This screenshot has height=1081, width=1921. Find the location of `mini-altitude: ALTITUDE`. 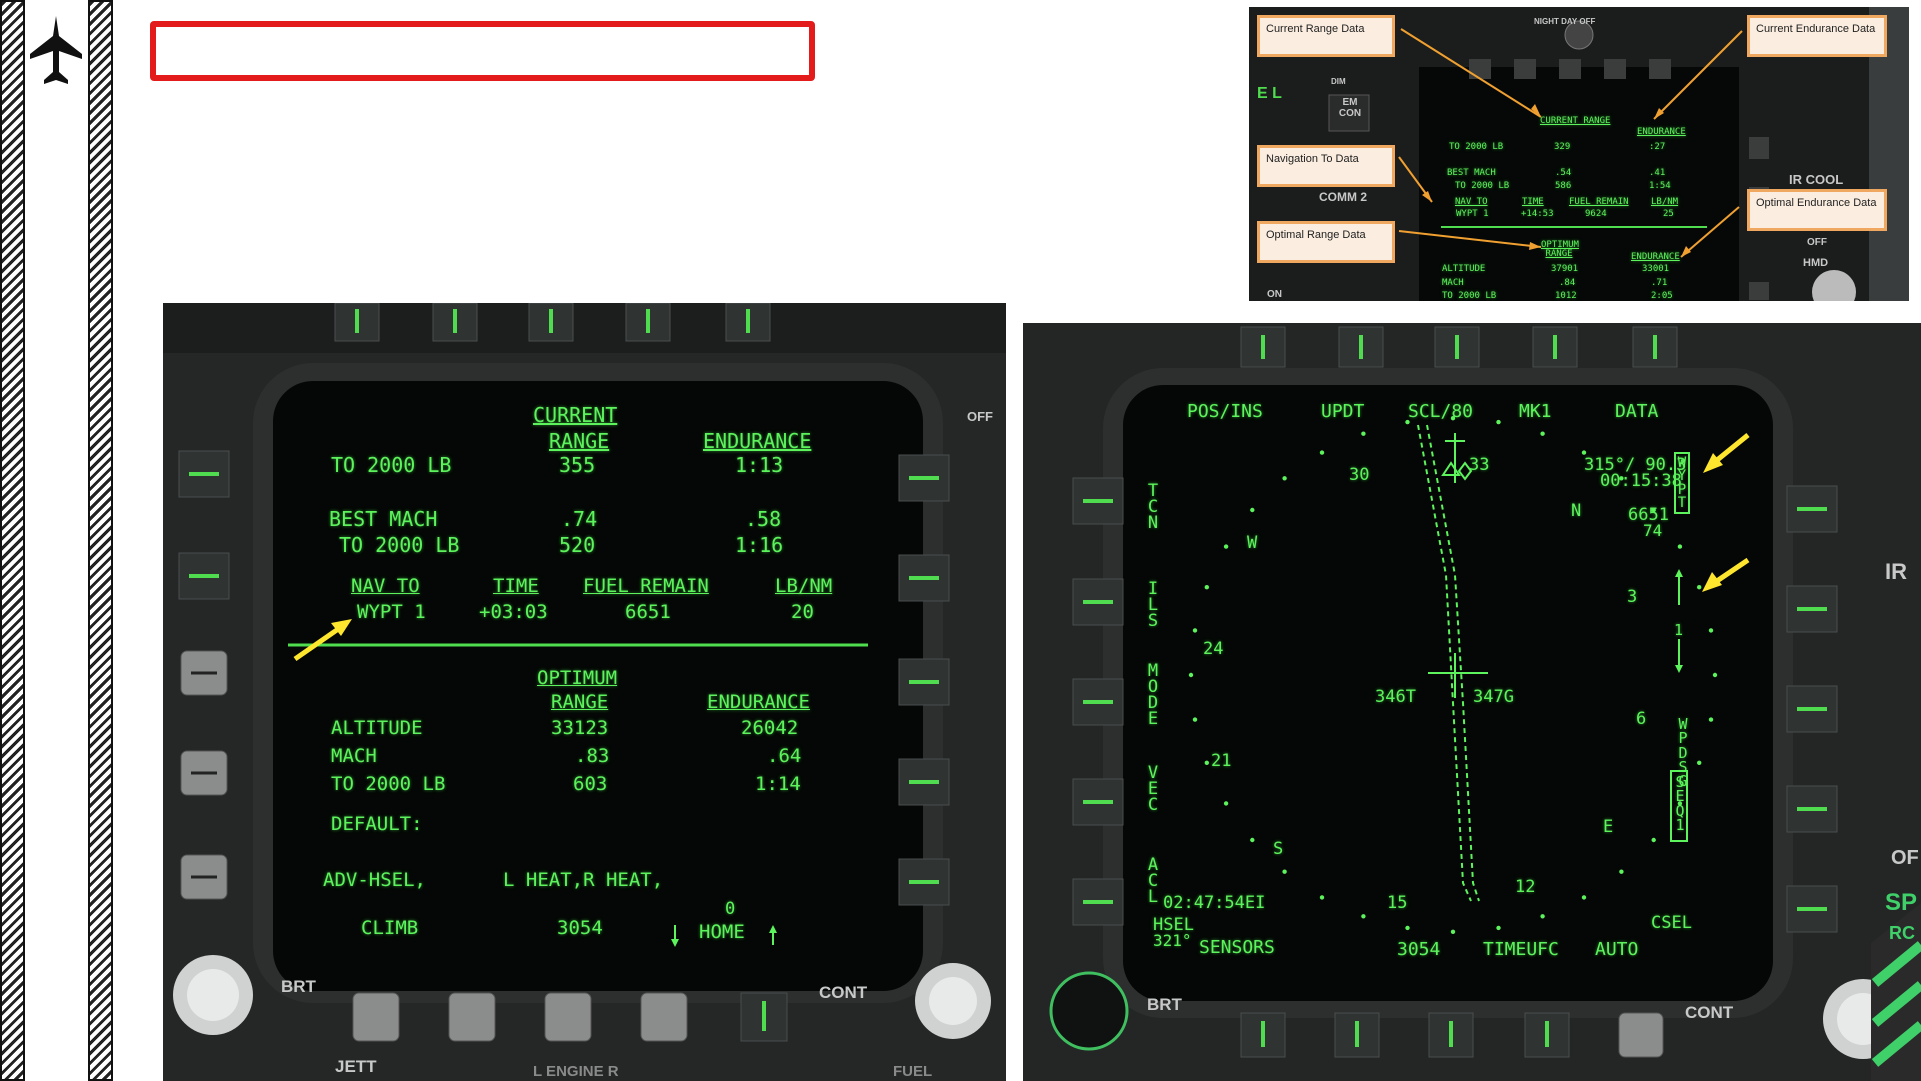

mini-altitude: ALTITUDE is located at coordinates (1464, 269).